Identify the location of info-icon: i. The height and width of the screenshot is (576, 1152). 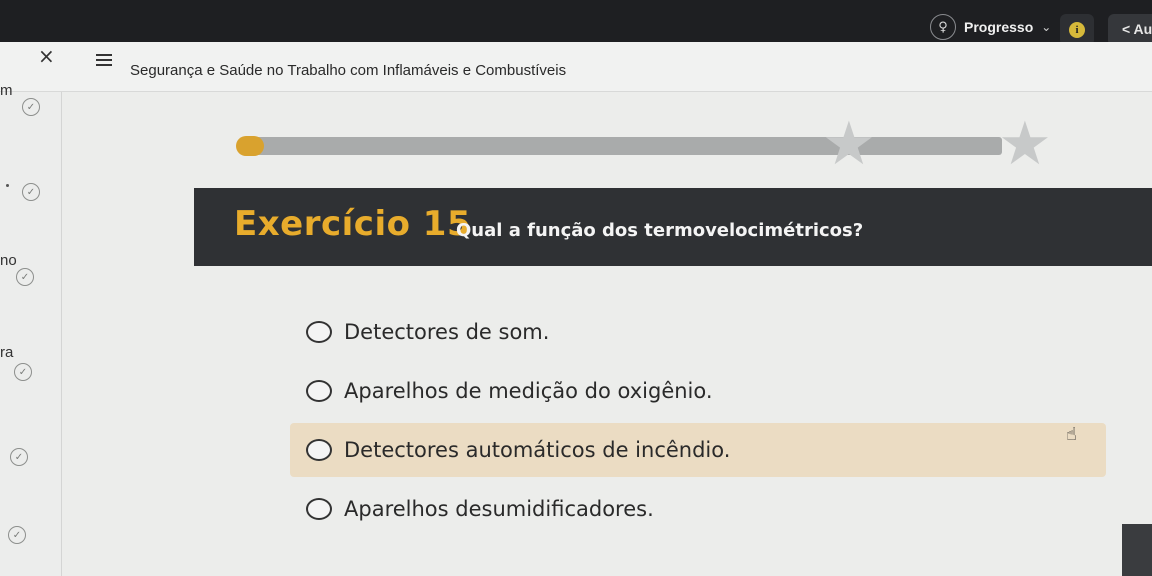
(1077, 30).